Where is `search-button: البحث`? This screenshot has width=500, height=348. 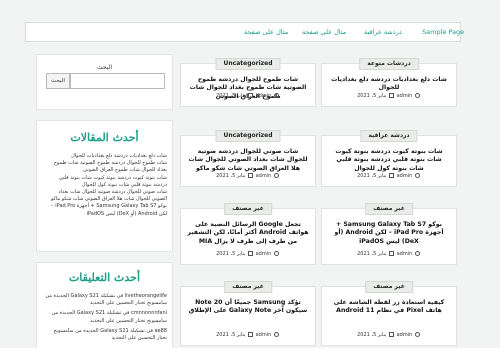
search-button: البحث is located at coordinates (58, 81).